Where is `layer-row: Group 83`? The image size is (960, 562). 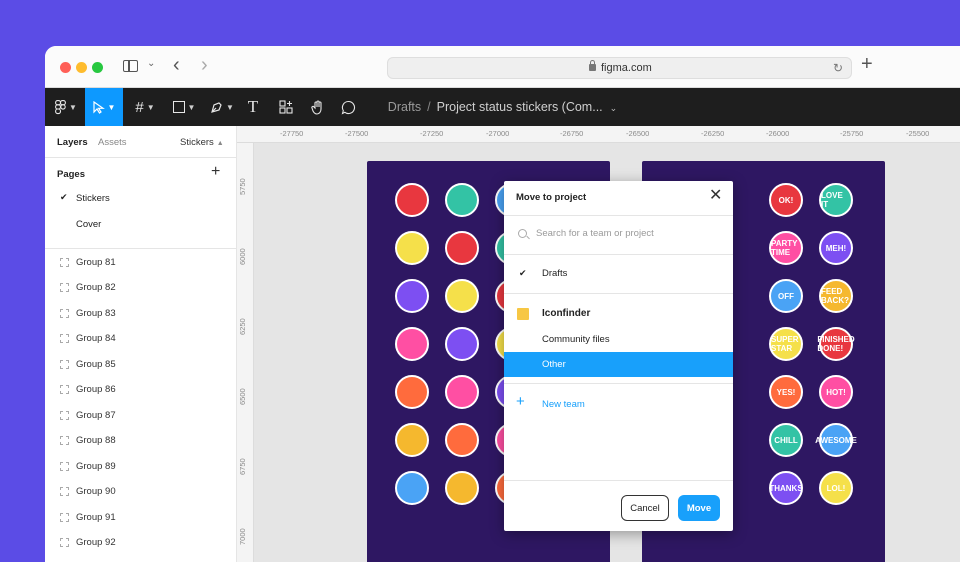 layer-row: Group 83 is located at coordinates (141, 314).